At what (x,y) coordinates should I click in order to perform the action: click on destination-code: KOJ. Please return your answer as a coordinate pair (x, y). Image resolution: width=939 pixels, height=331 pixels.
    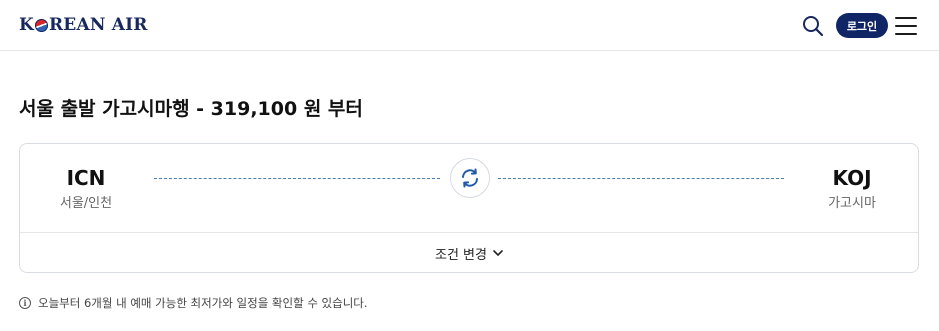
    Looking at the image, I should click on (852, 178).